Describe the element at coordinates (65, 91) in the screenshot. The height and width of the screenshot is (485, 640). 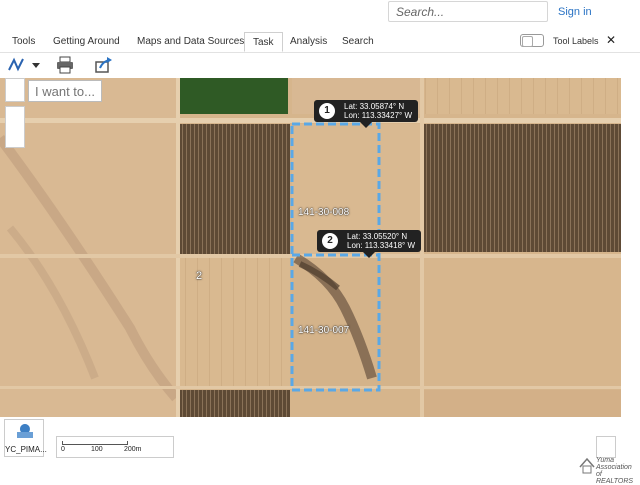
I see `i-want-to-input` at that location.